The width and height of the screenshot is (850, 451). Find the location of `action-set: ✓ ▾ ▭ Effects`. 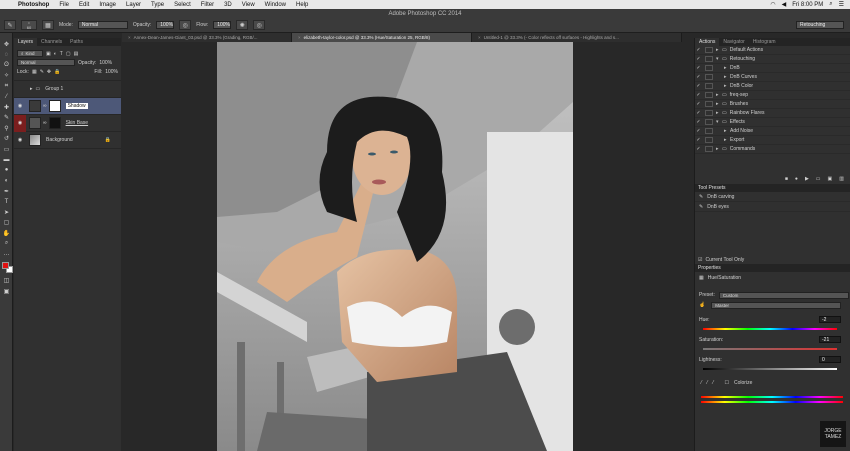

action-set: ✓ ▾ ▭ Effects is located at coordinates (772, 122).